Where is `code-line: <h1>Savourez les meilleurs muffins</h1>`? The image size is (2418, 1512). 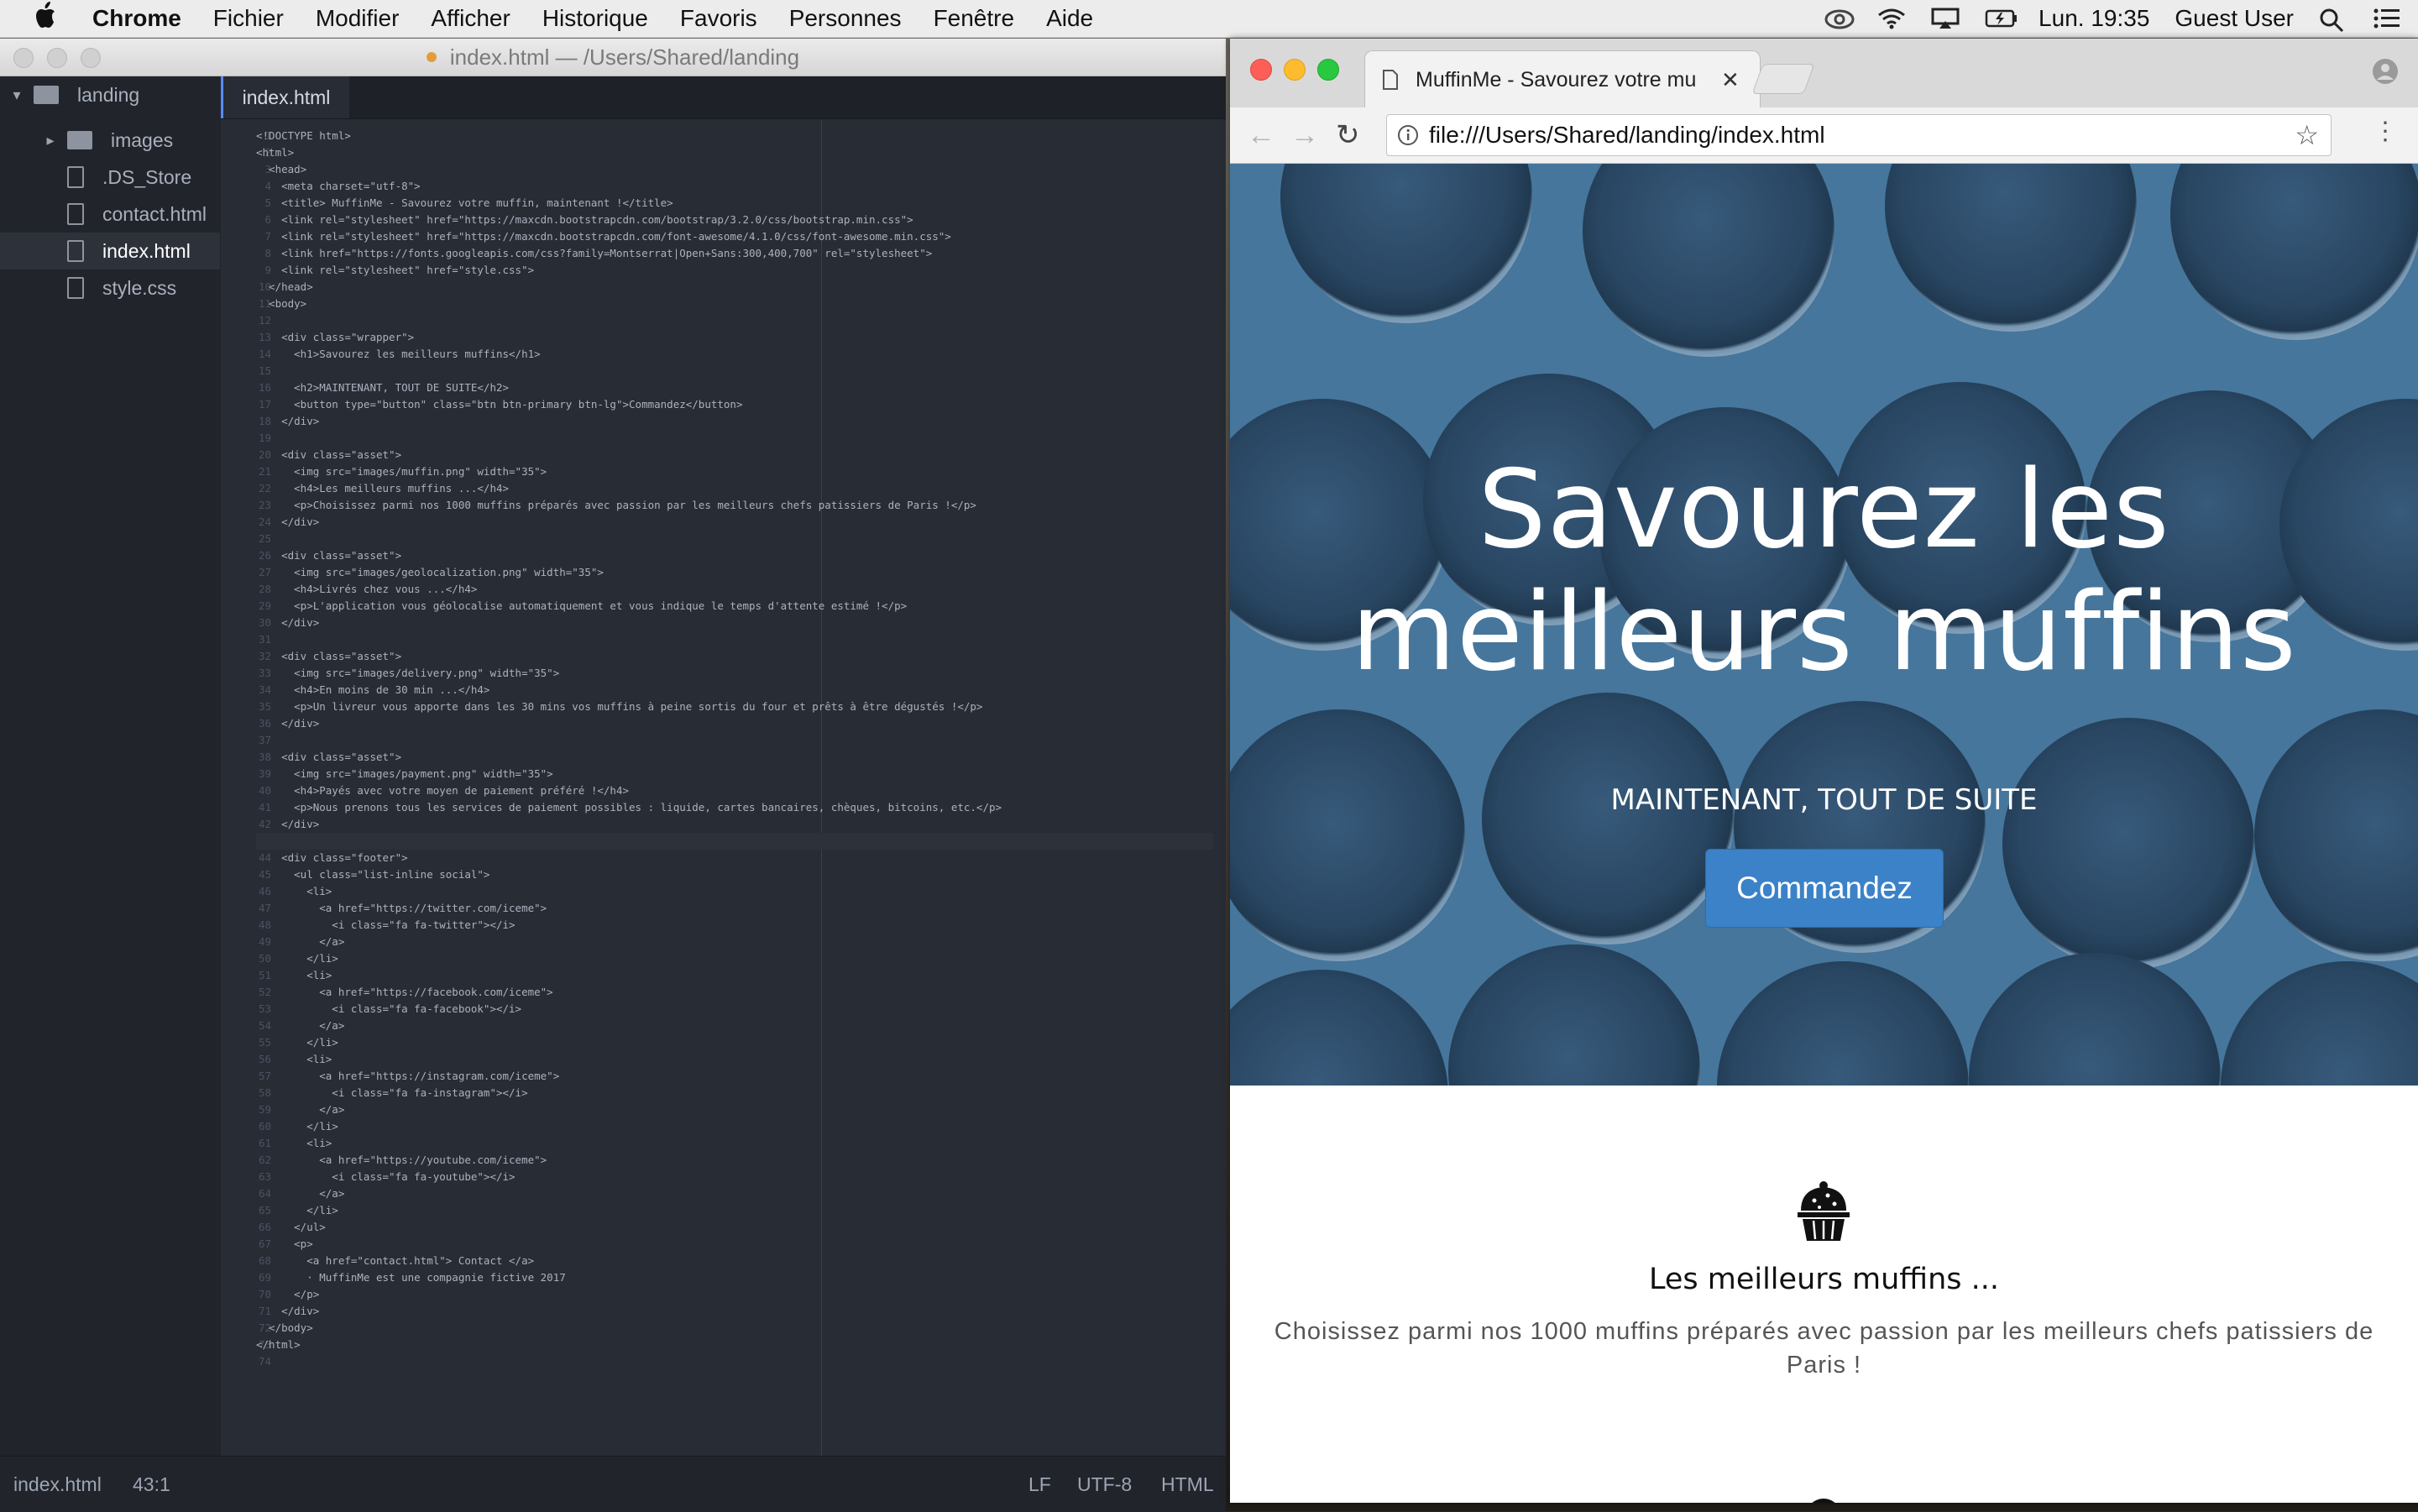
code-line: <h1>Savourez les meilleurs muffins</h1> is located at coordinates (734, 354).